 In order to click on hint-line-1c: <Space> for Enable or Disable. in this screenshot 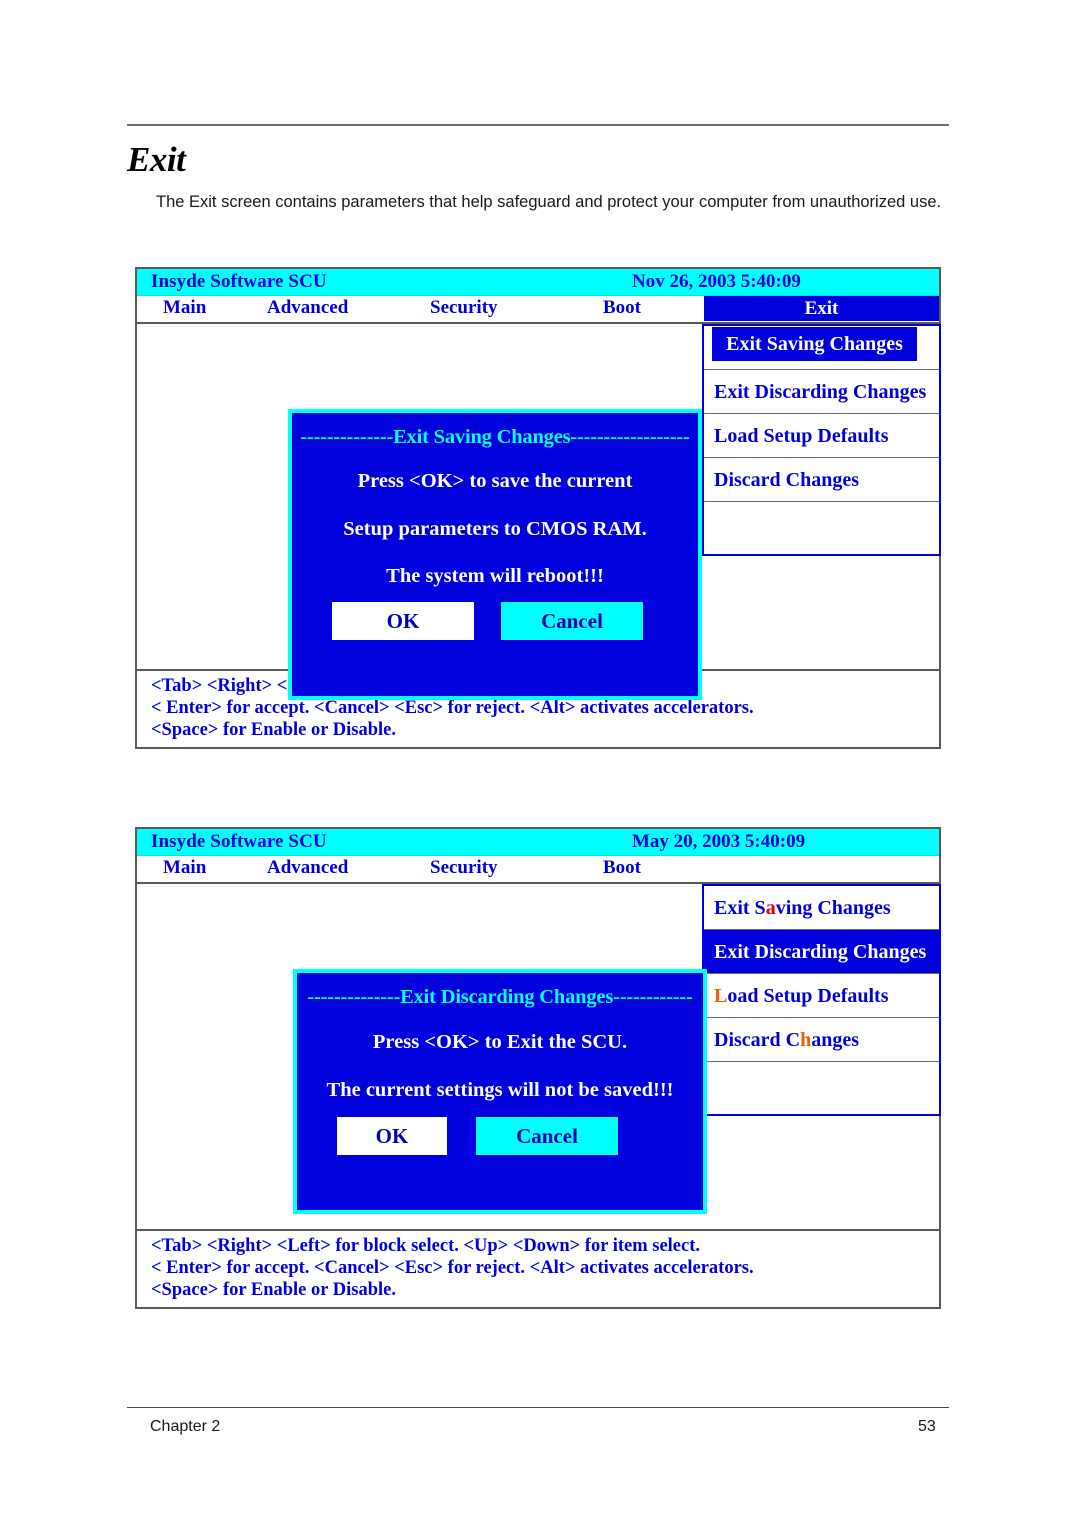, I will do `click(273, 730)`.